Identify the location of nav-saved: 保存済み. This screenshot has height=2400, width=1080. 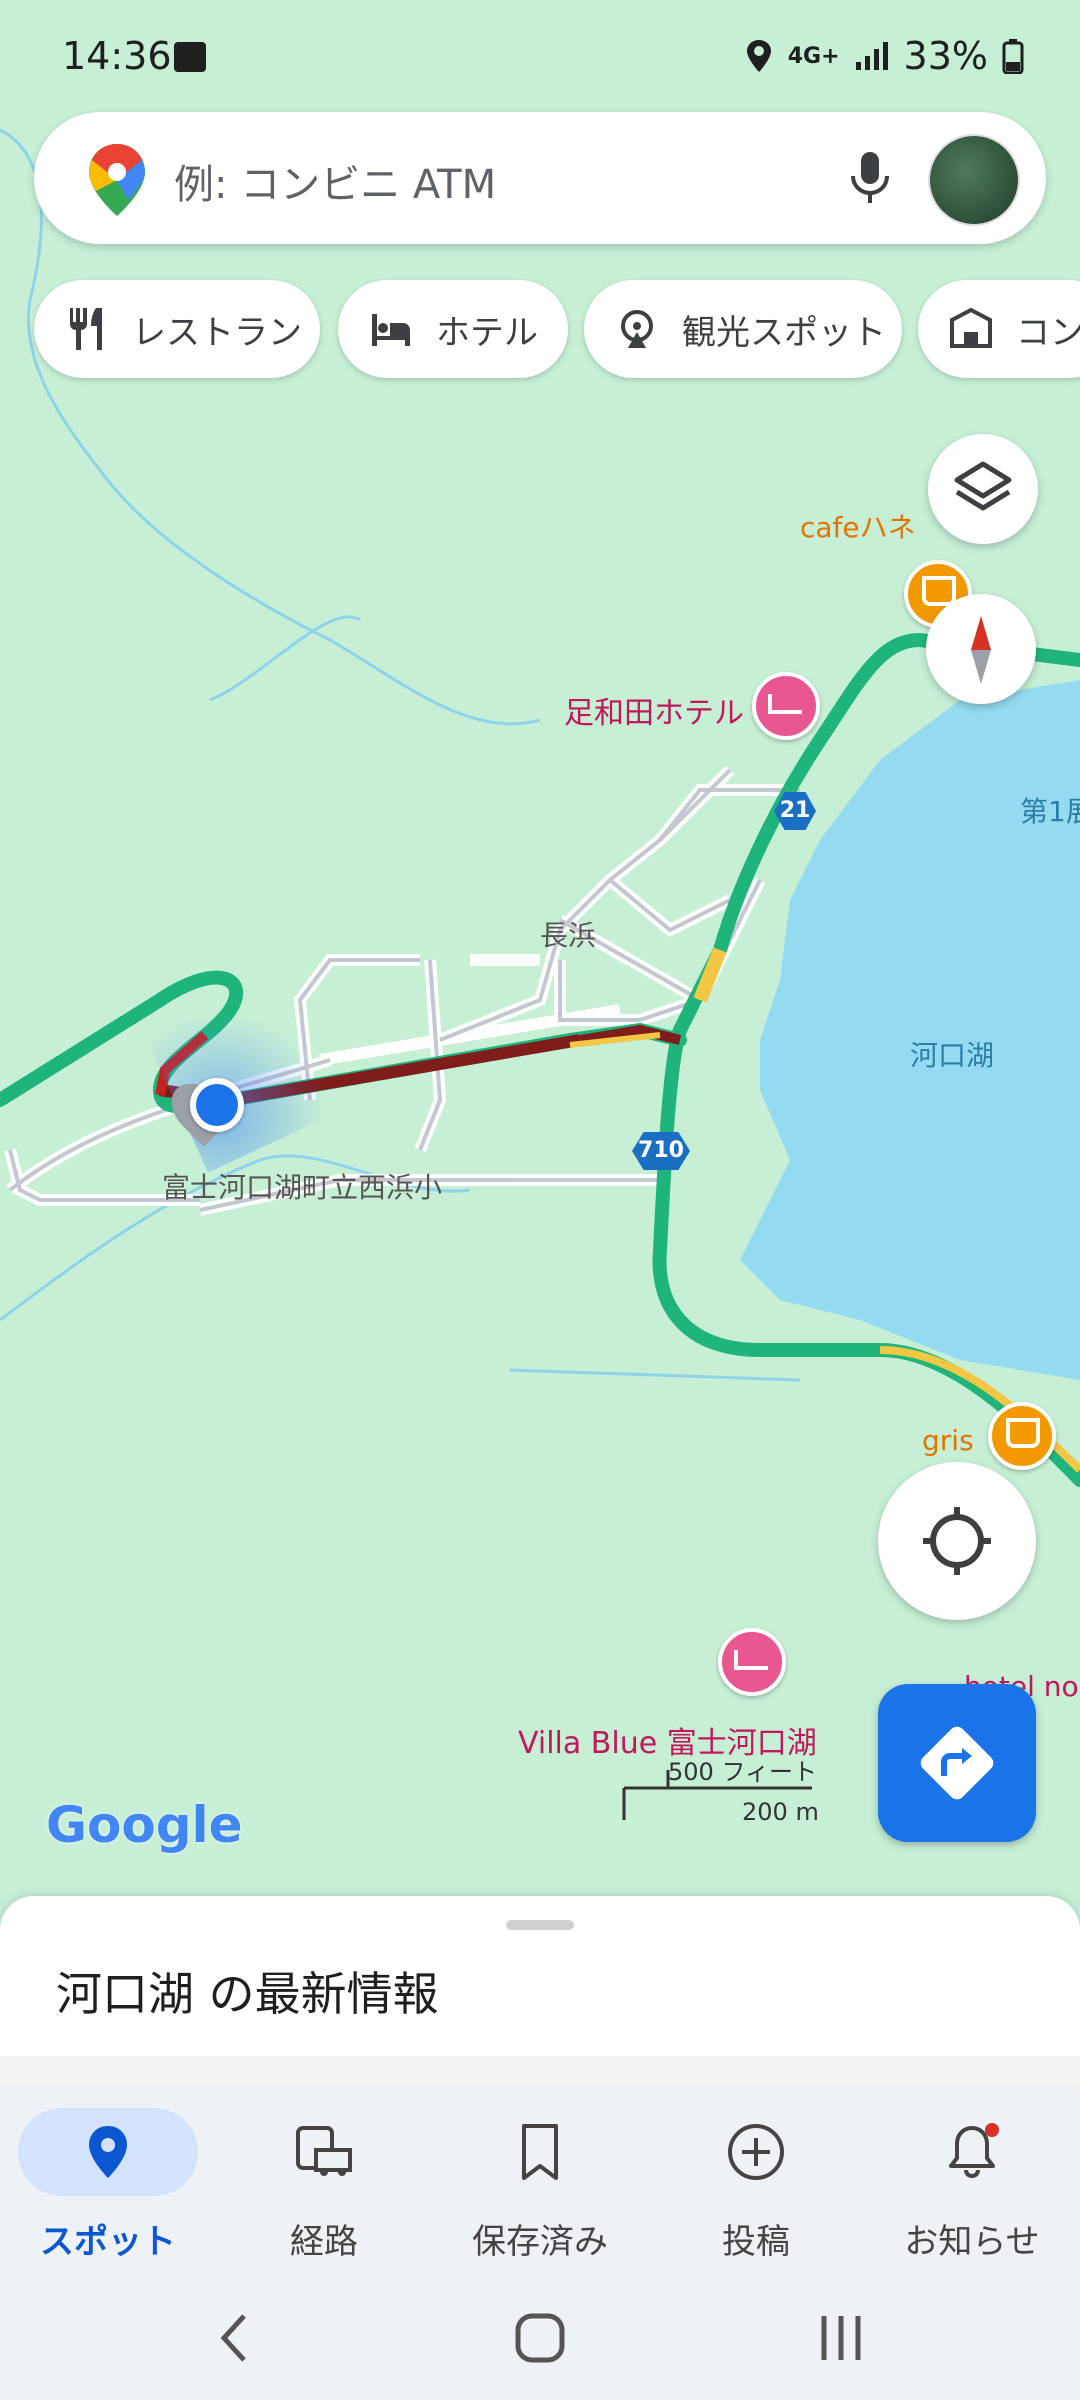
(540, 2183).